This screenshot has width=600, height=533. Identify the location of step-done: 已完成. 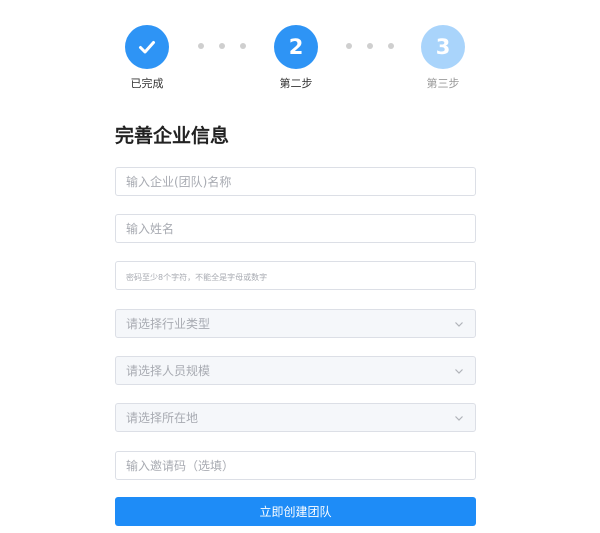
(147, 58).